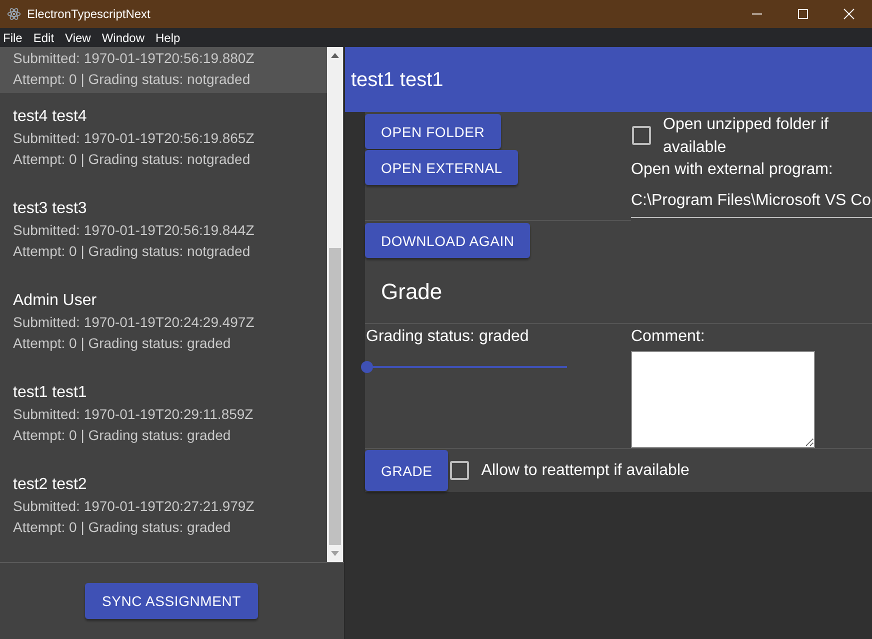  I want to click on grade-slider, so click(464, 366).